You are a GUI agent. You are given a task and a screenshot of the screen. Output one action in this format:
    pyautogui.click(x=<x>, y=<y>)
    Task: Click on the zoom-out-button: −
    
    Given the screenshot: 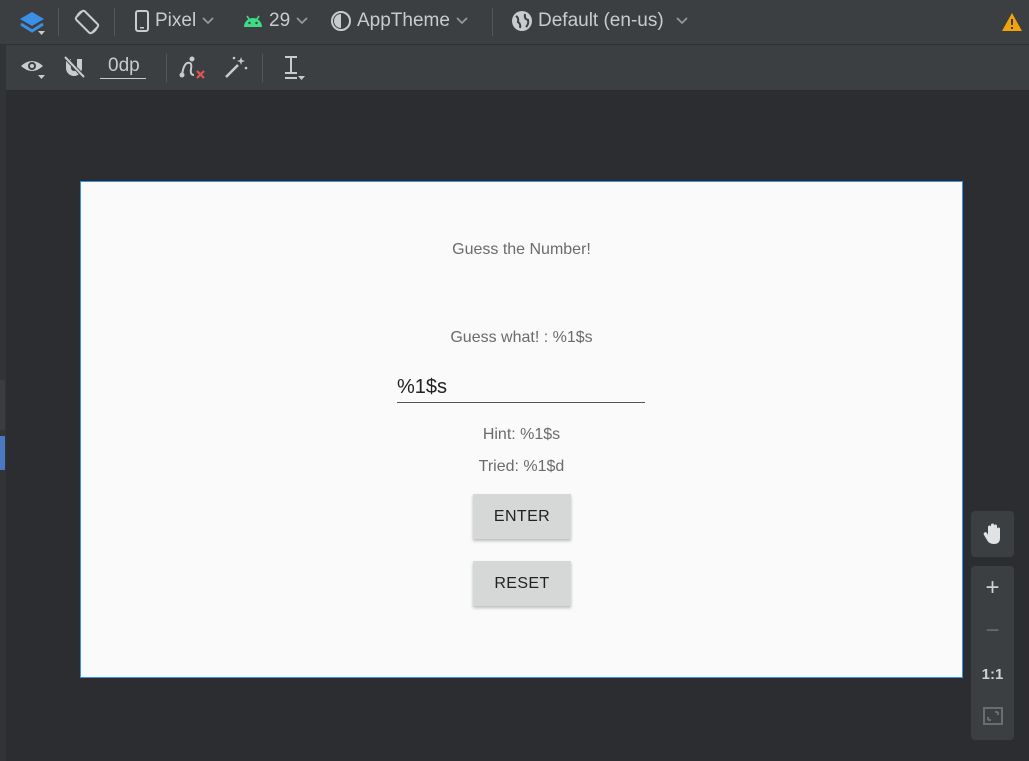 What is the action you would take?
    pyautogui.click(x=992, y=631)
    